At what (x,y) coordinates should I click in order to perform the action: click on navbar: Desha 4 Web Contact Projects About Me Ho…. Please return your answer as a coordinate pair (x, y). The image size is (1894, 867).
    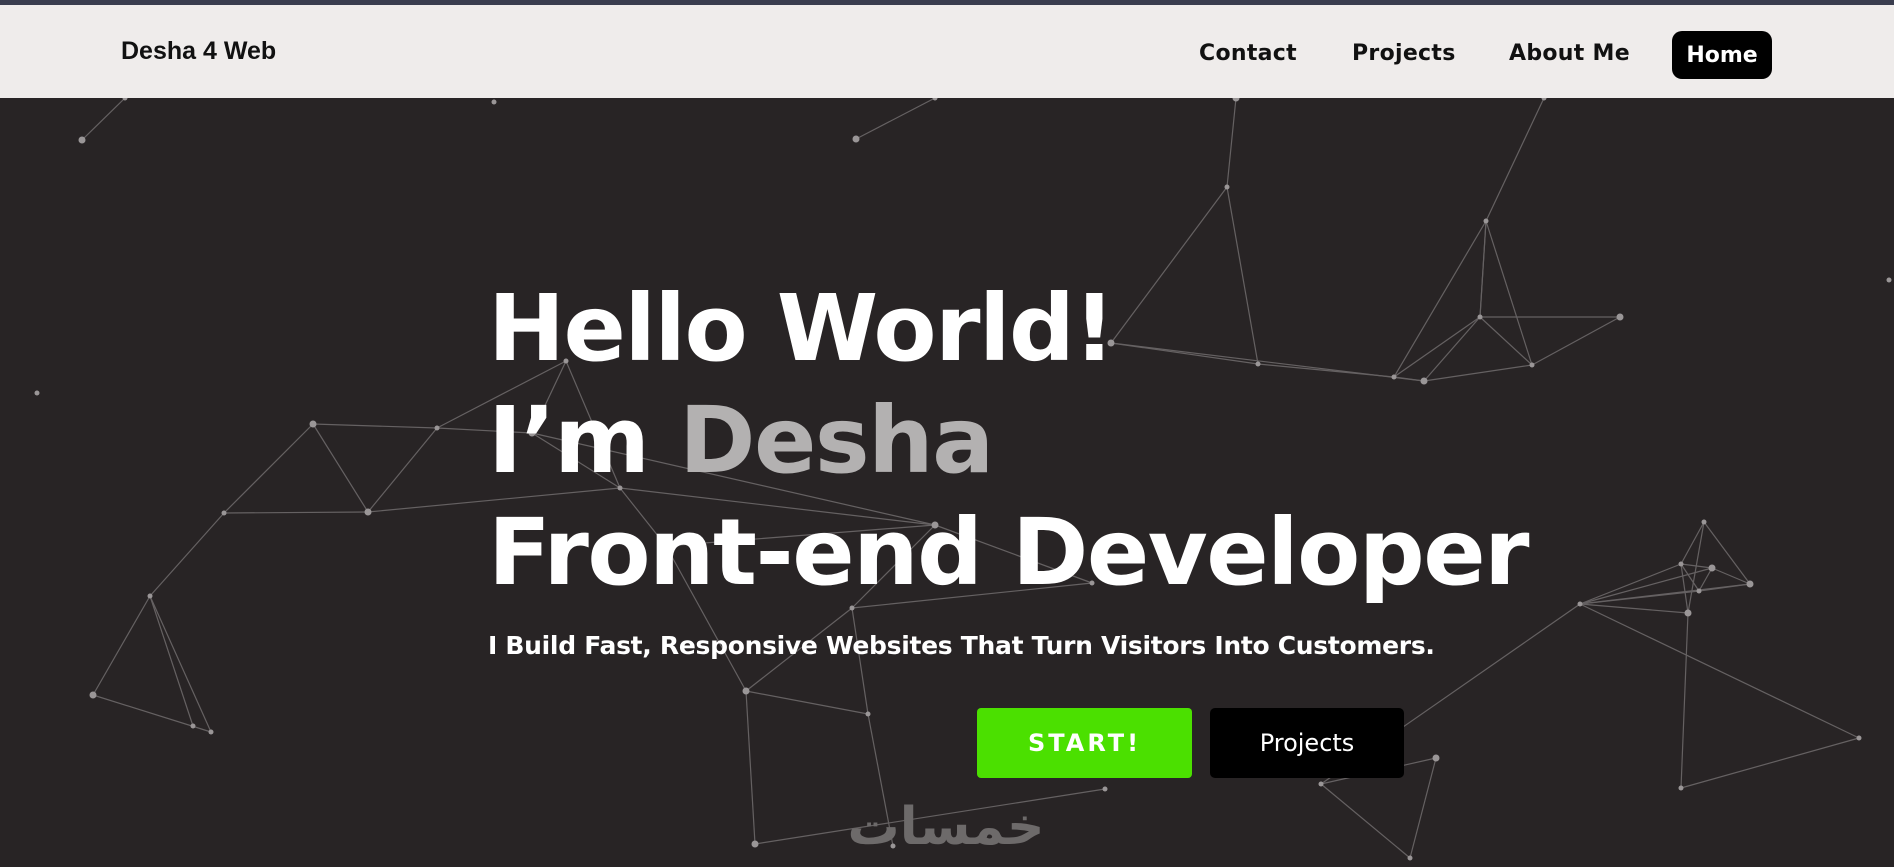
    Looking at the image, I should click on (947, 51).